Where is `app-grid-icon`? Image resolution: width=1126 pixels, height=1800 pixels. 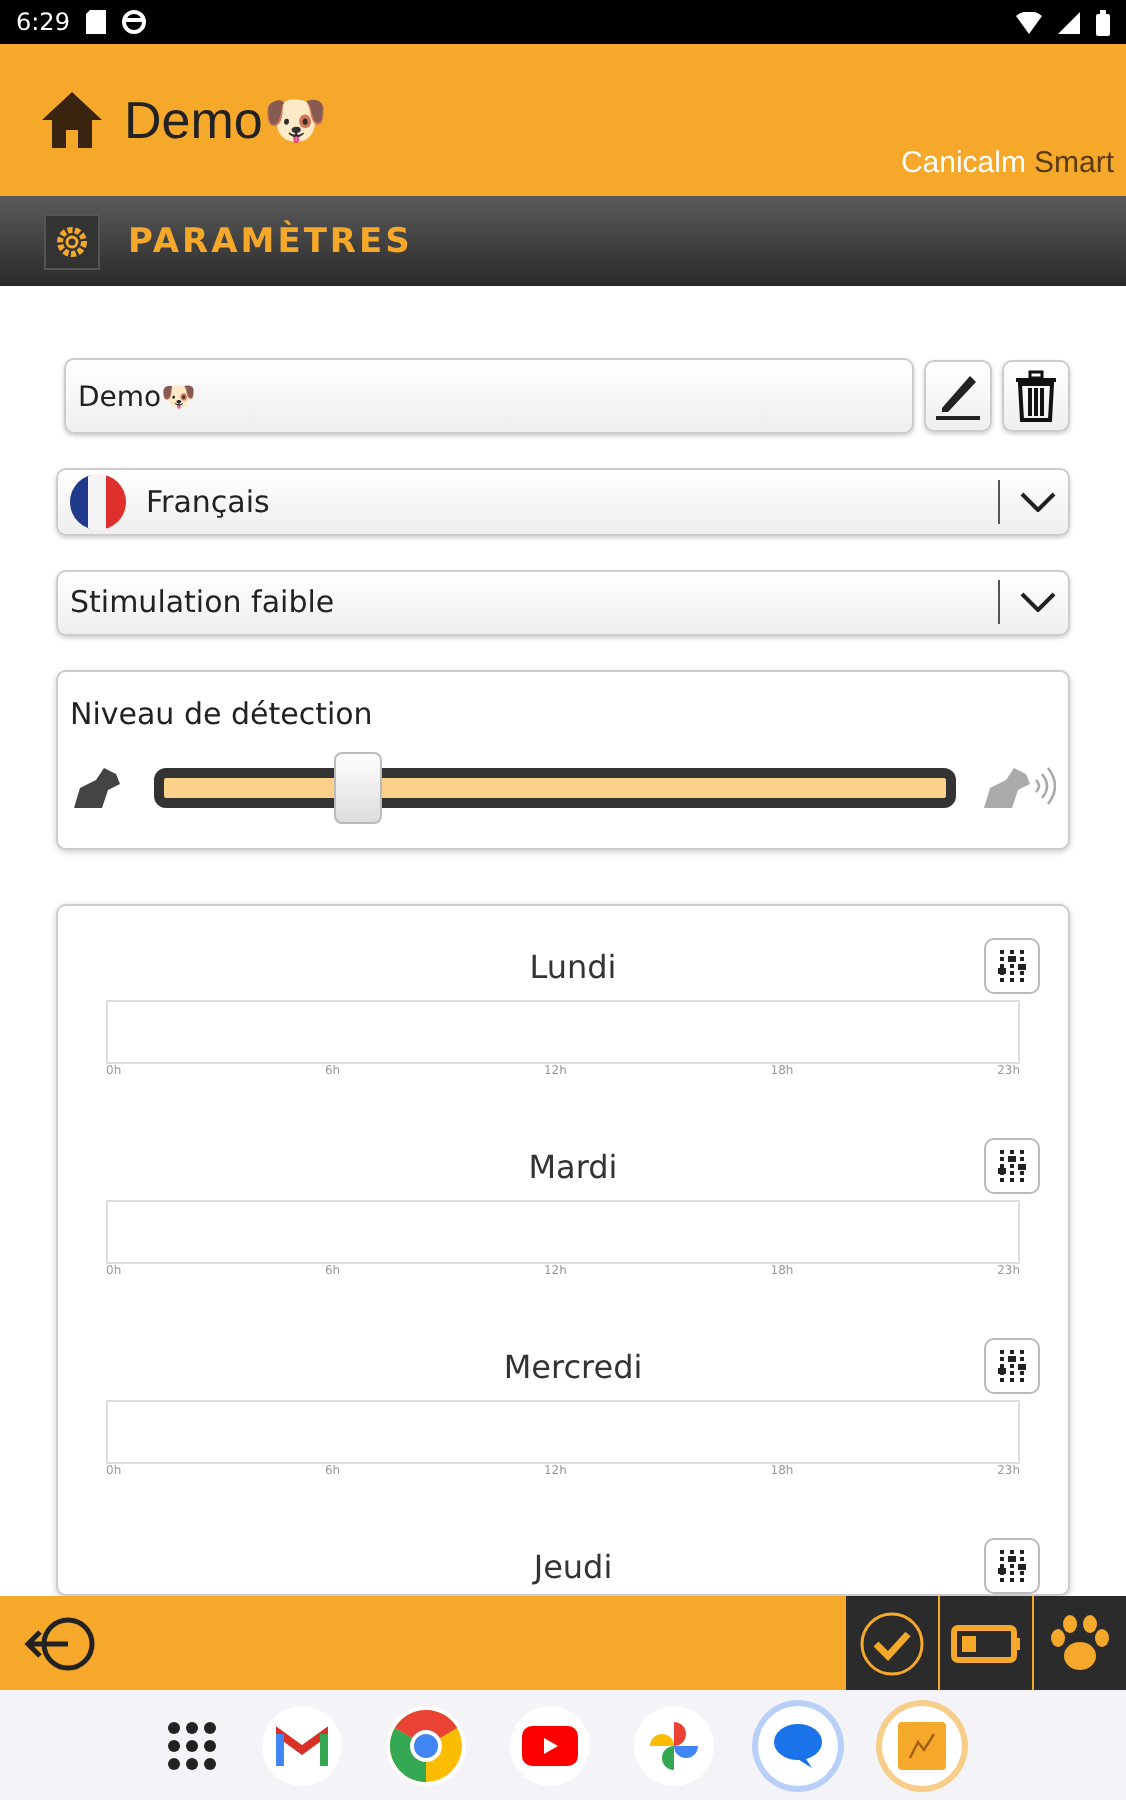
app-grid-icon is located at coordinates (191, 1745).